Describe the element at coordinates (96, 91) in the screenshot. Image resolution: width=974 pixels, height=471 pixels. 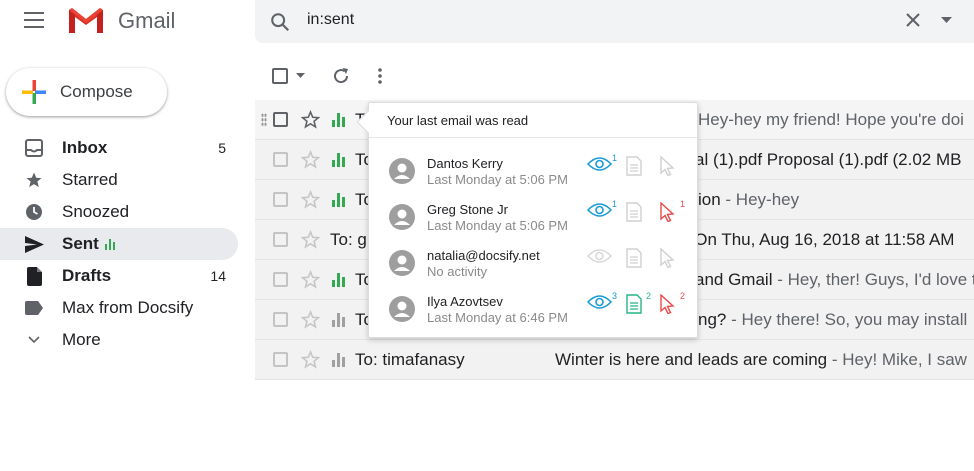
I see `compose-label: Compose` at that location.